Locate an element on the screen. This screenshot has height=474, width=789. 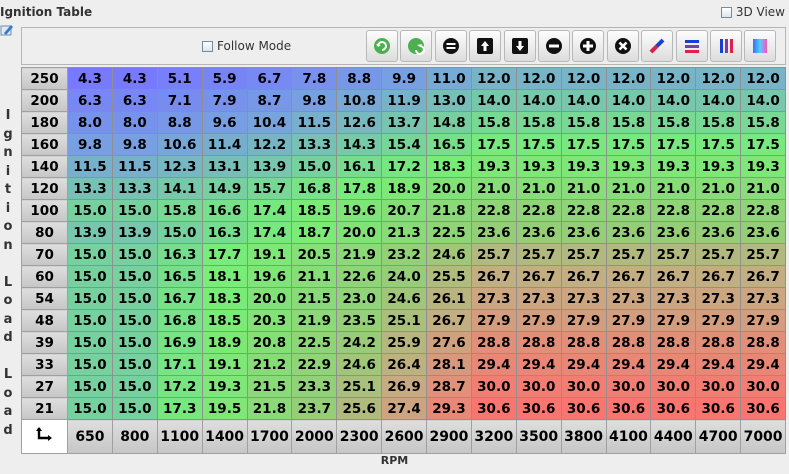
table-cell: 21.2 is located at coordinates (269, 364).